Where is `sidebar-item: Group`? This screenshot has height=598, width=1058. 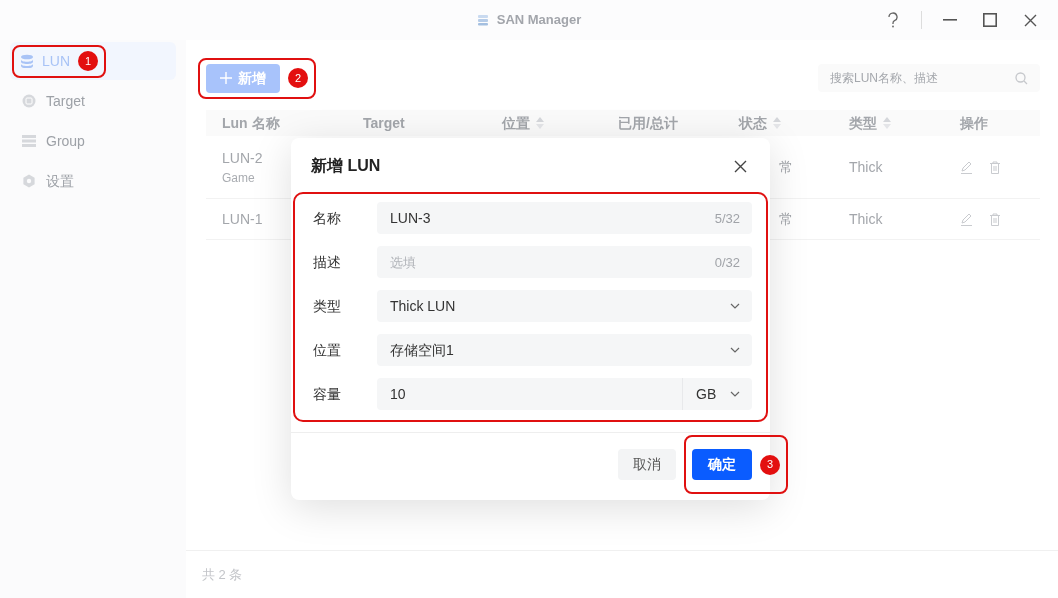
sidebar-item: Group is located at coordinates (93, 141).